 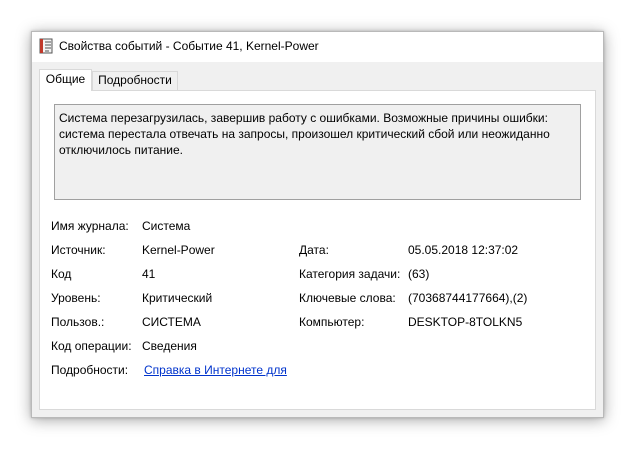 I want to click on task-category-value: (63), so click(x=419, y=274).